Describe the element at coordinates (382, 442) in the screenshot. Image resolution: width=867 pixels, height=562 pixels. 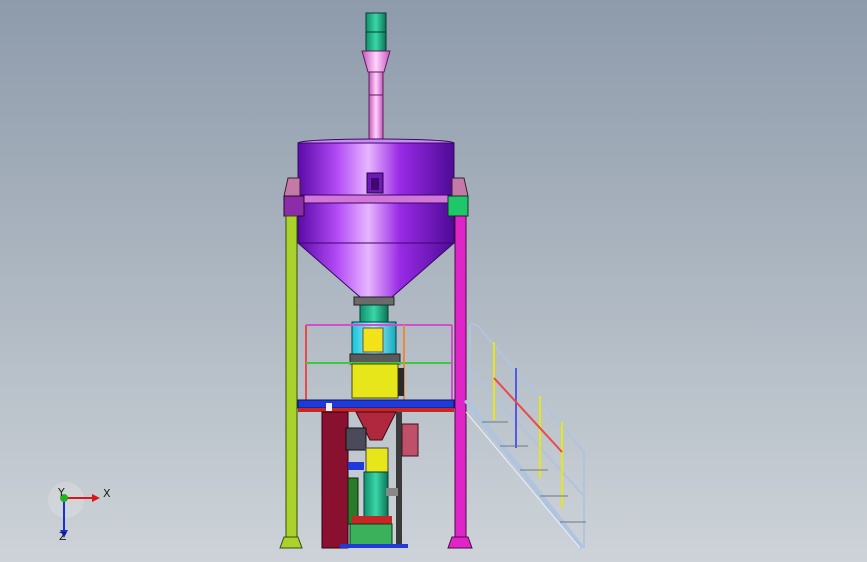
I see `packing-hopper` at that location.